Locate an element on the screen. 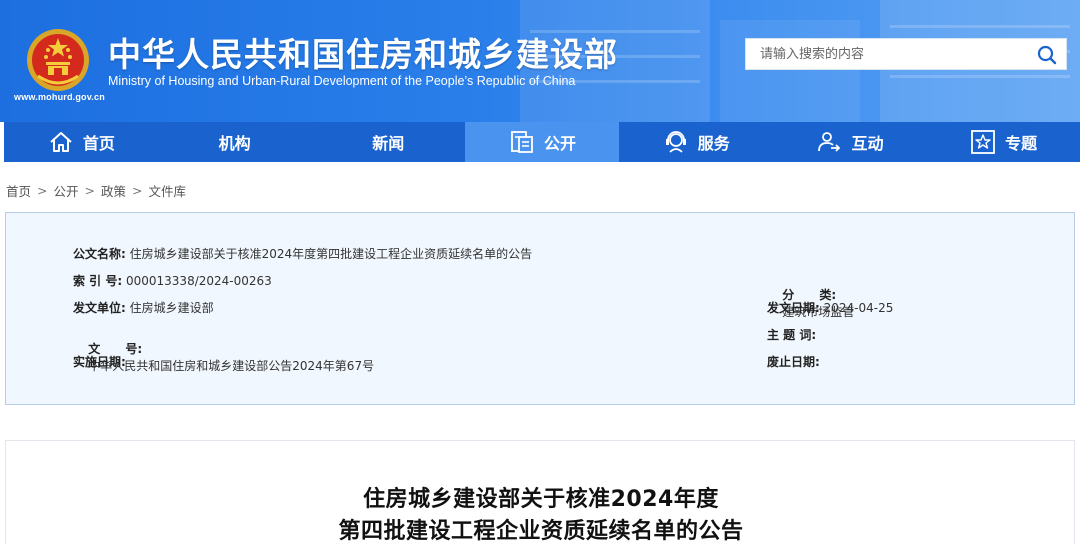 The width and height of the screenshot is (1080, 544). article-title-line-1: 住房城乡建设部关于核准2024年度 is located at coordinates (541, 499).